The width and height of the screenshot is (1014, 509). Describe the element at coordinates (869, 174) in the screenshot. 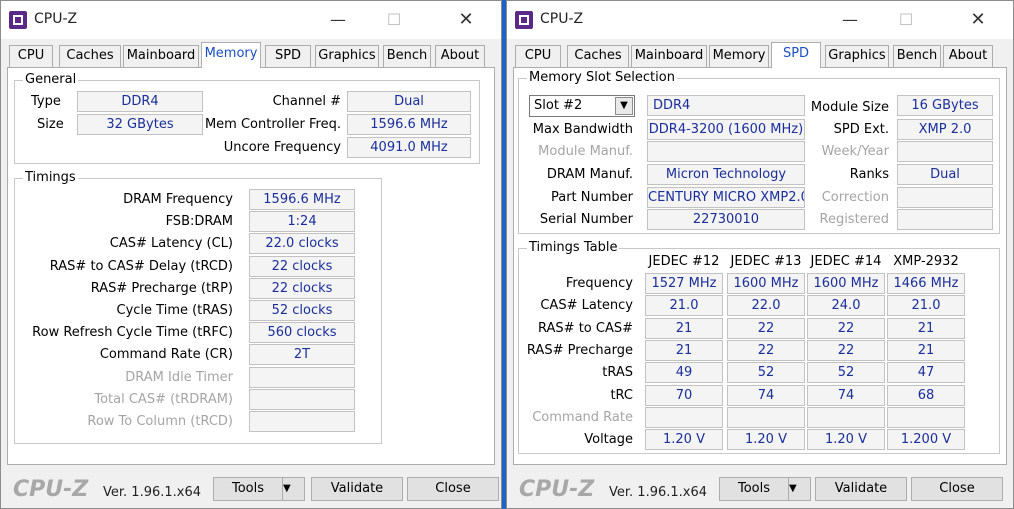

I see `ranks-label: Ranks` at that location.